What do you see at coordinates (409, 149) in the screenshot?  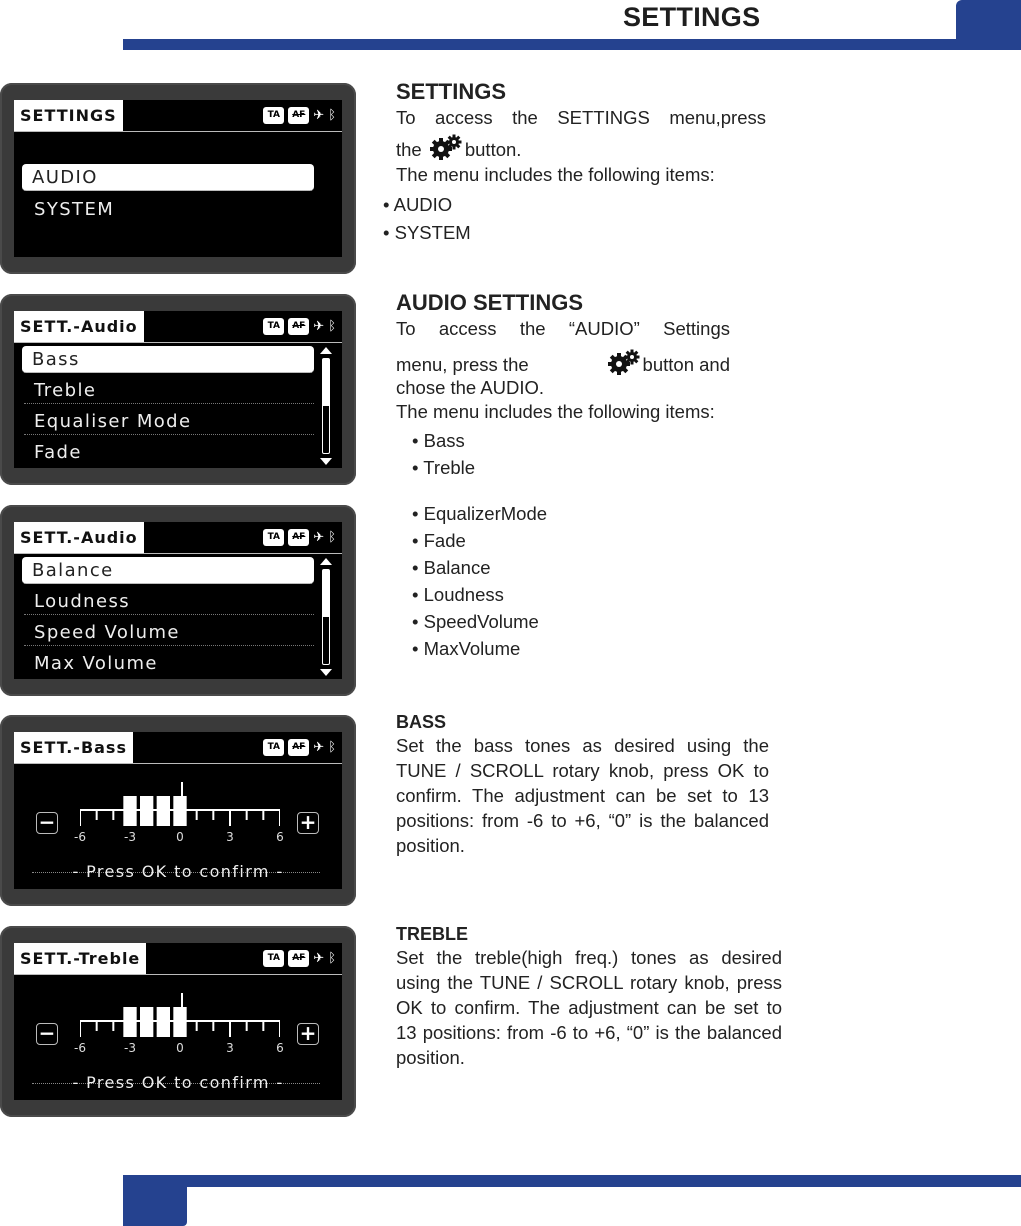 I see `text: the` at bounding box center [409, 149].